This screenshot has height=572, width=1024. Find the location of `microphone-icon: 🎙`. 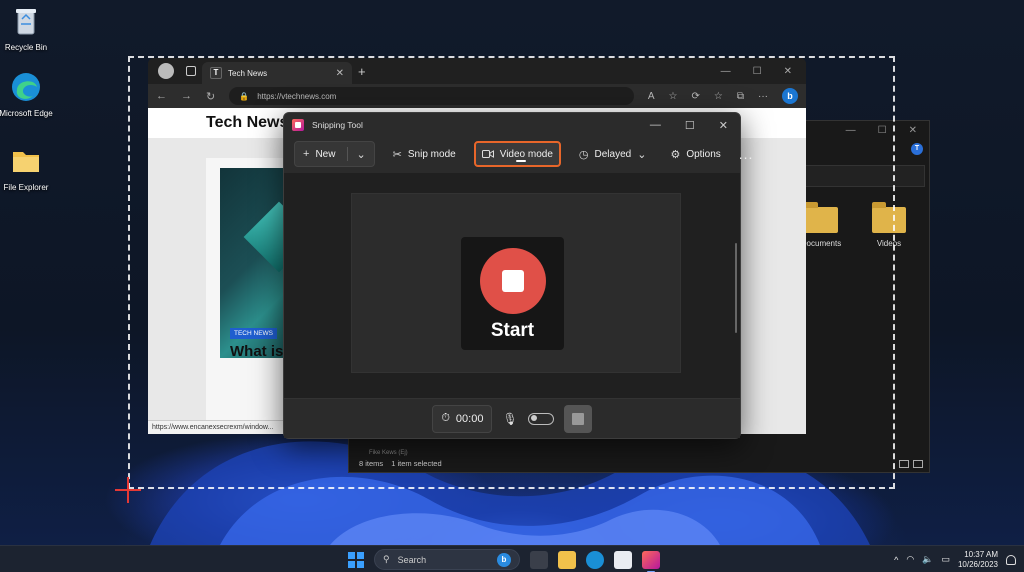

microphone-icon: 🎙 is located at coordinates (509, 419).